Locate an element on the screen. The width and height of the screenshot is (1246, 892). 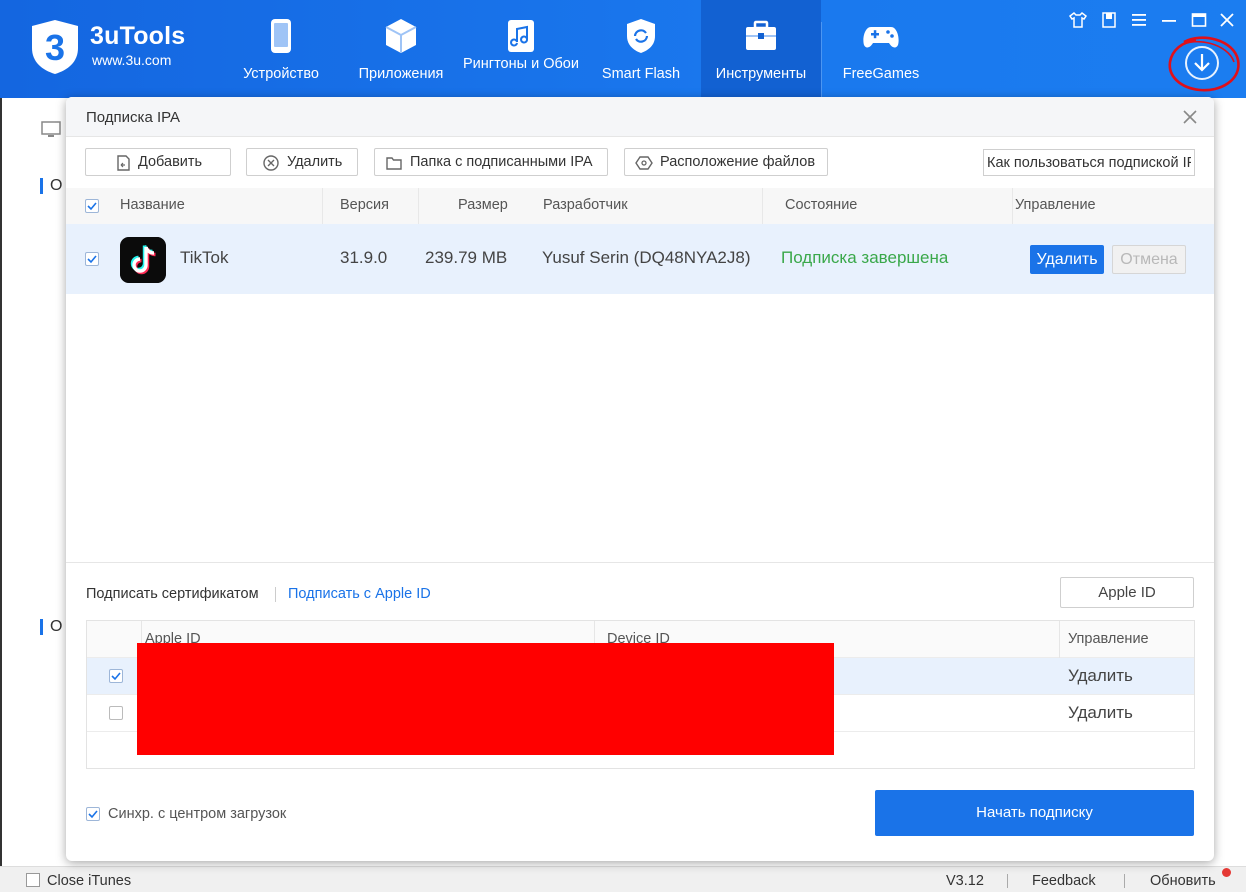
nav-tools: Инструменты is located at coordinates (761, 49).